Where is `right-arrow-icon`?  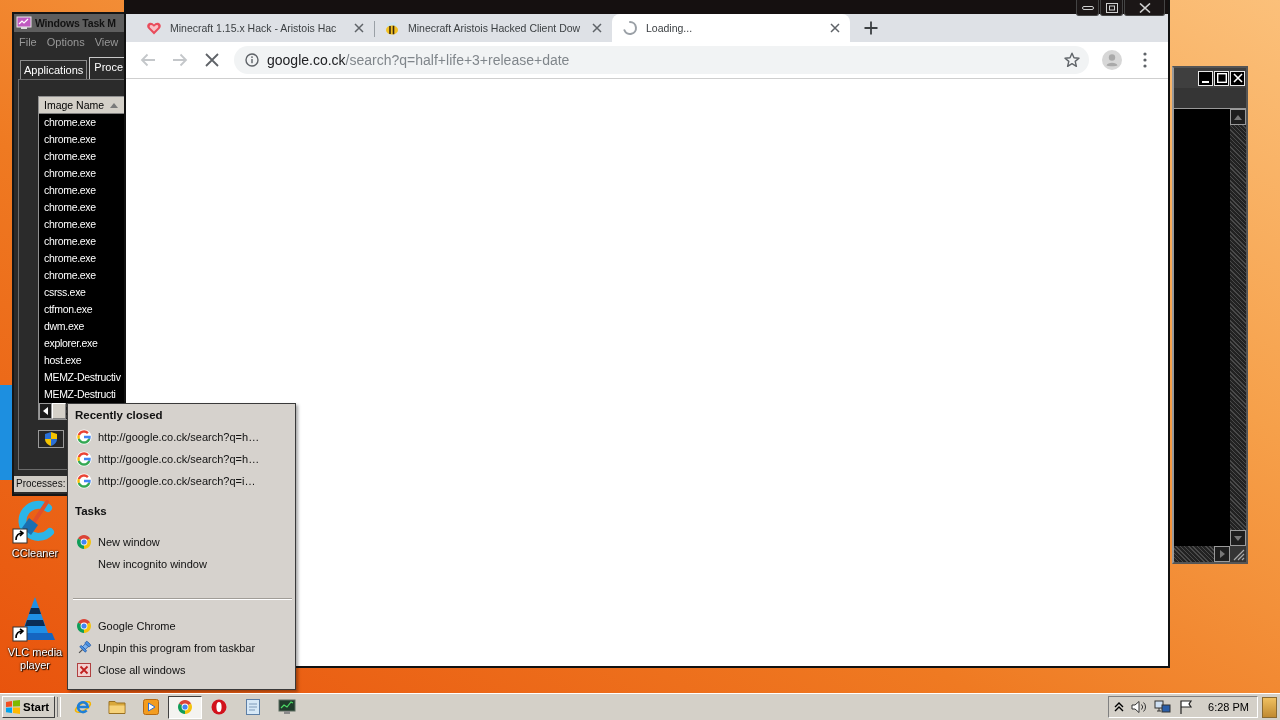
right-arrow-icon is located at coordinates (1222, 554).